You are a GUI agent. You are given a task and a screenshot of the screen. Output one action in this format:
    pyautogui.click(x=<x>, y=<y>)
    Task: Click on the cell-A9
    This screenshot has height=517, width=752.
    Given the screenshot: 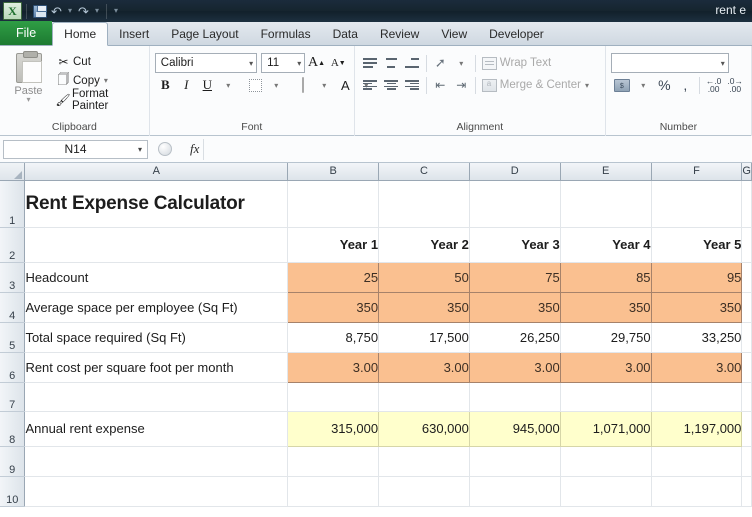 What is the action you would take?
    pyautogui.click(x=156, y=461)
    